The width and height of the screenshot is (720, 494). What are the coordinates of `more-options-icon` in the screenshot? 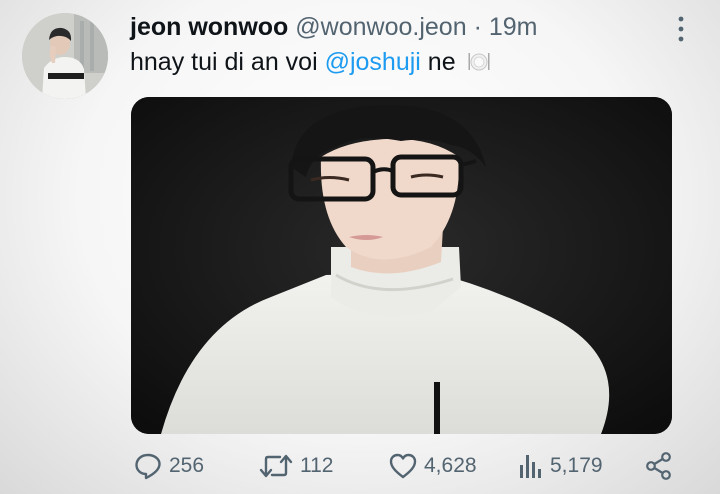 It's located at (681, 29).